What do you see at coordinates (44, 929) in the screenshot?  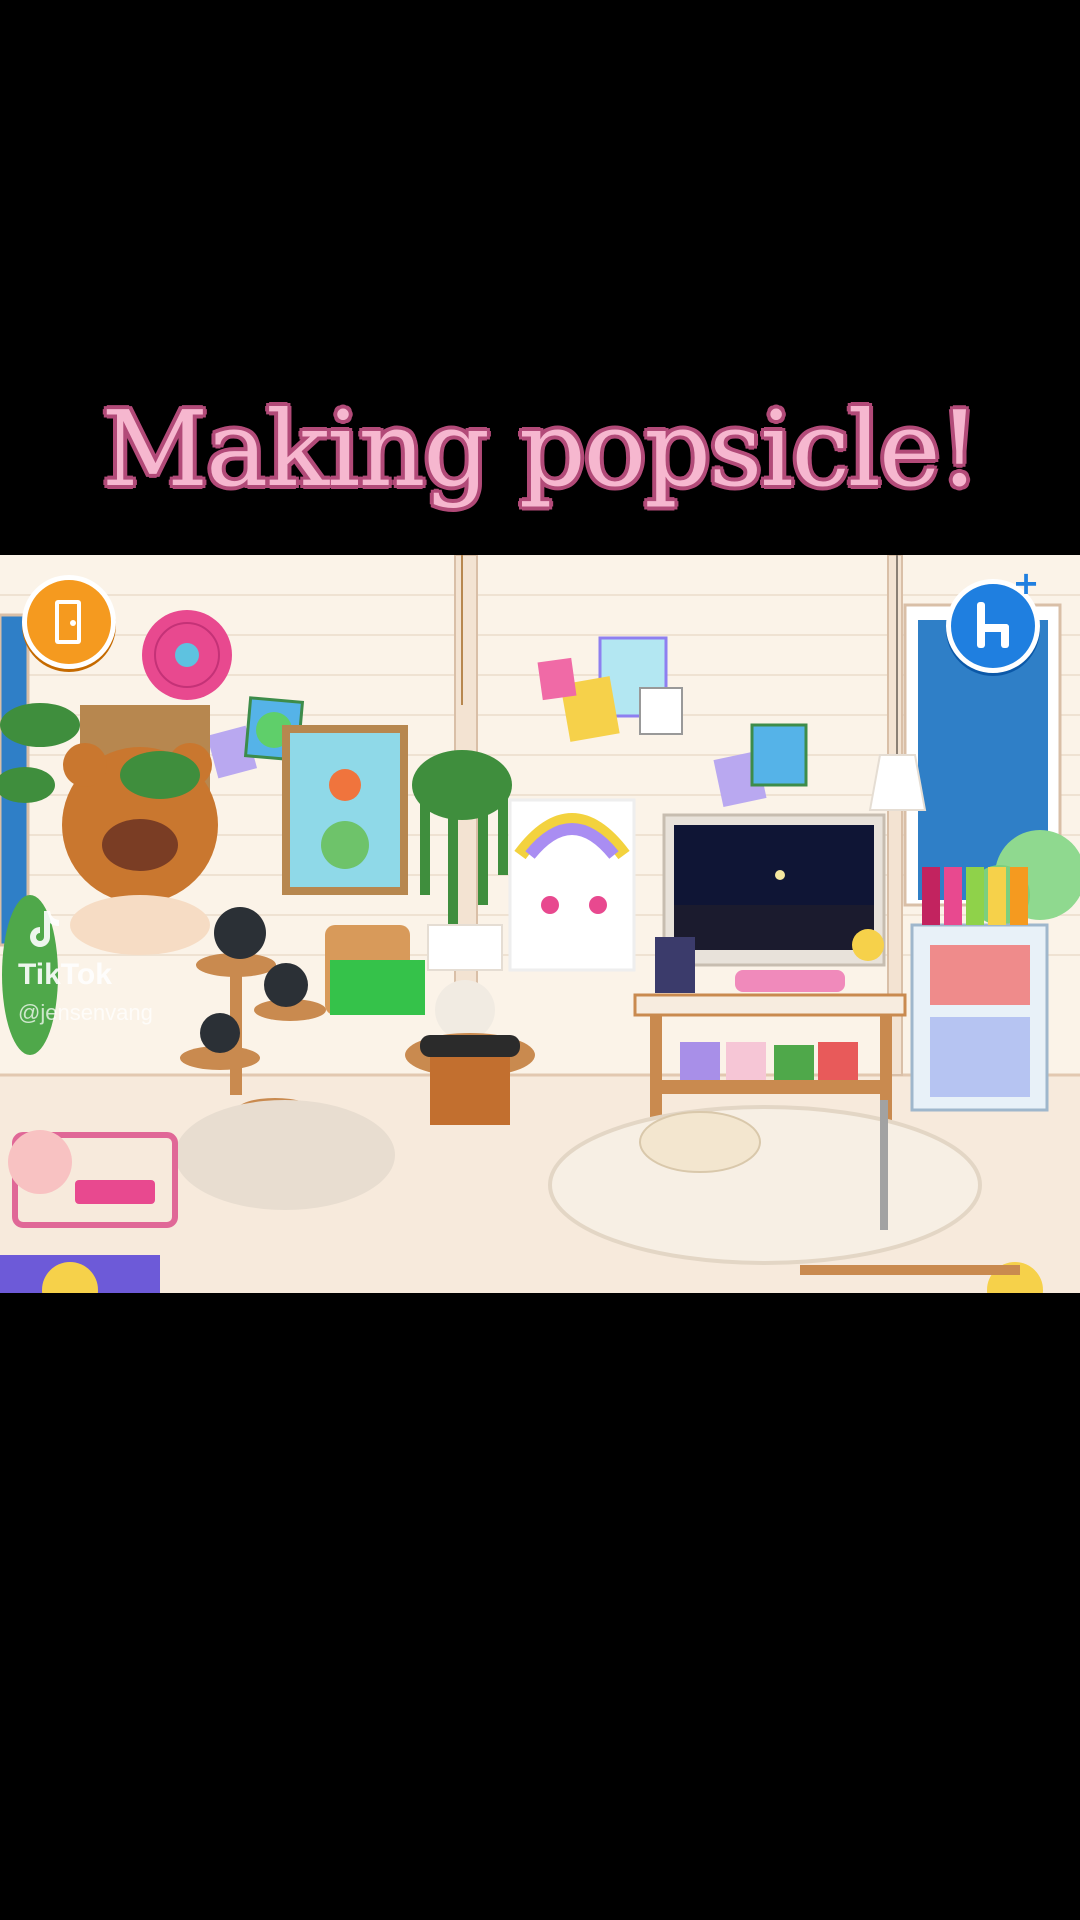 I see `tiktok-logo-icon` at bounding box center [44, 929].